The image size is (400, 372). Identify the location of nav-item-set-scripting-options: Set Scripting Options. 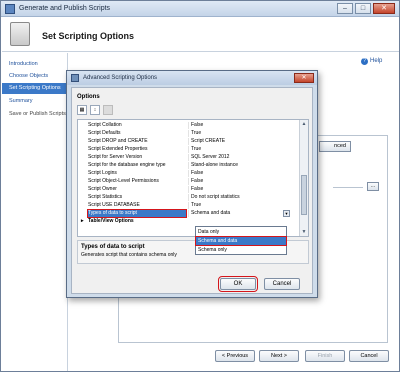
(35, 88).